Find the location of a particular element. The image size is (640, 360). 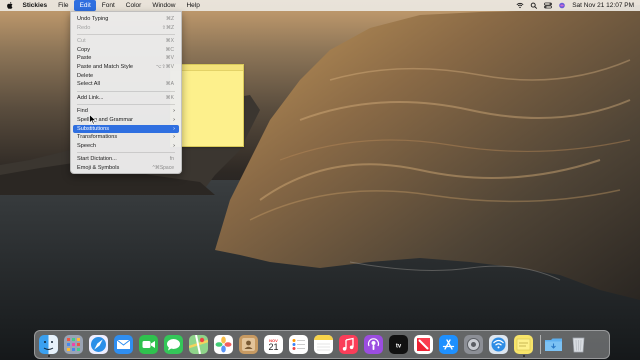

menu-item-label: Speech is located at coordinates (86, 145).